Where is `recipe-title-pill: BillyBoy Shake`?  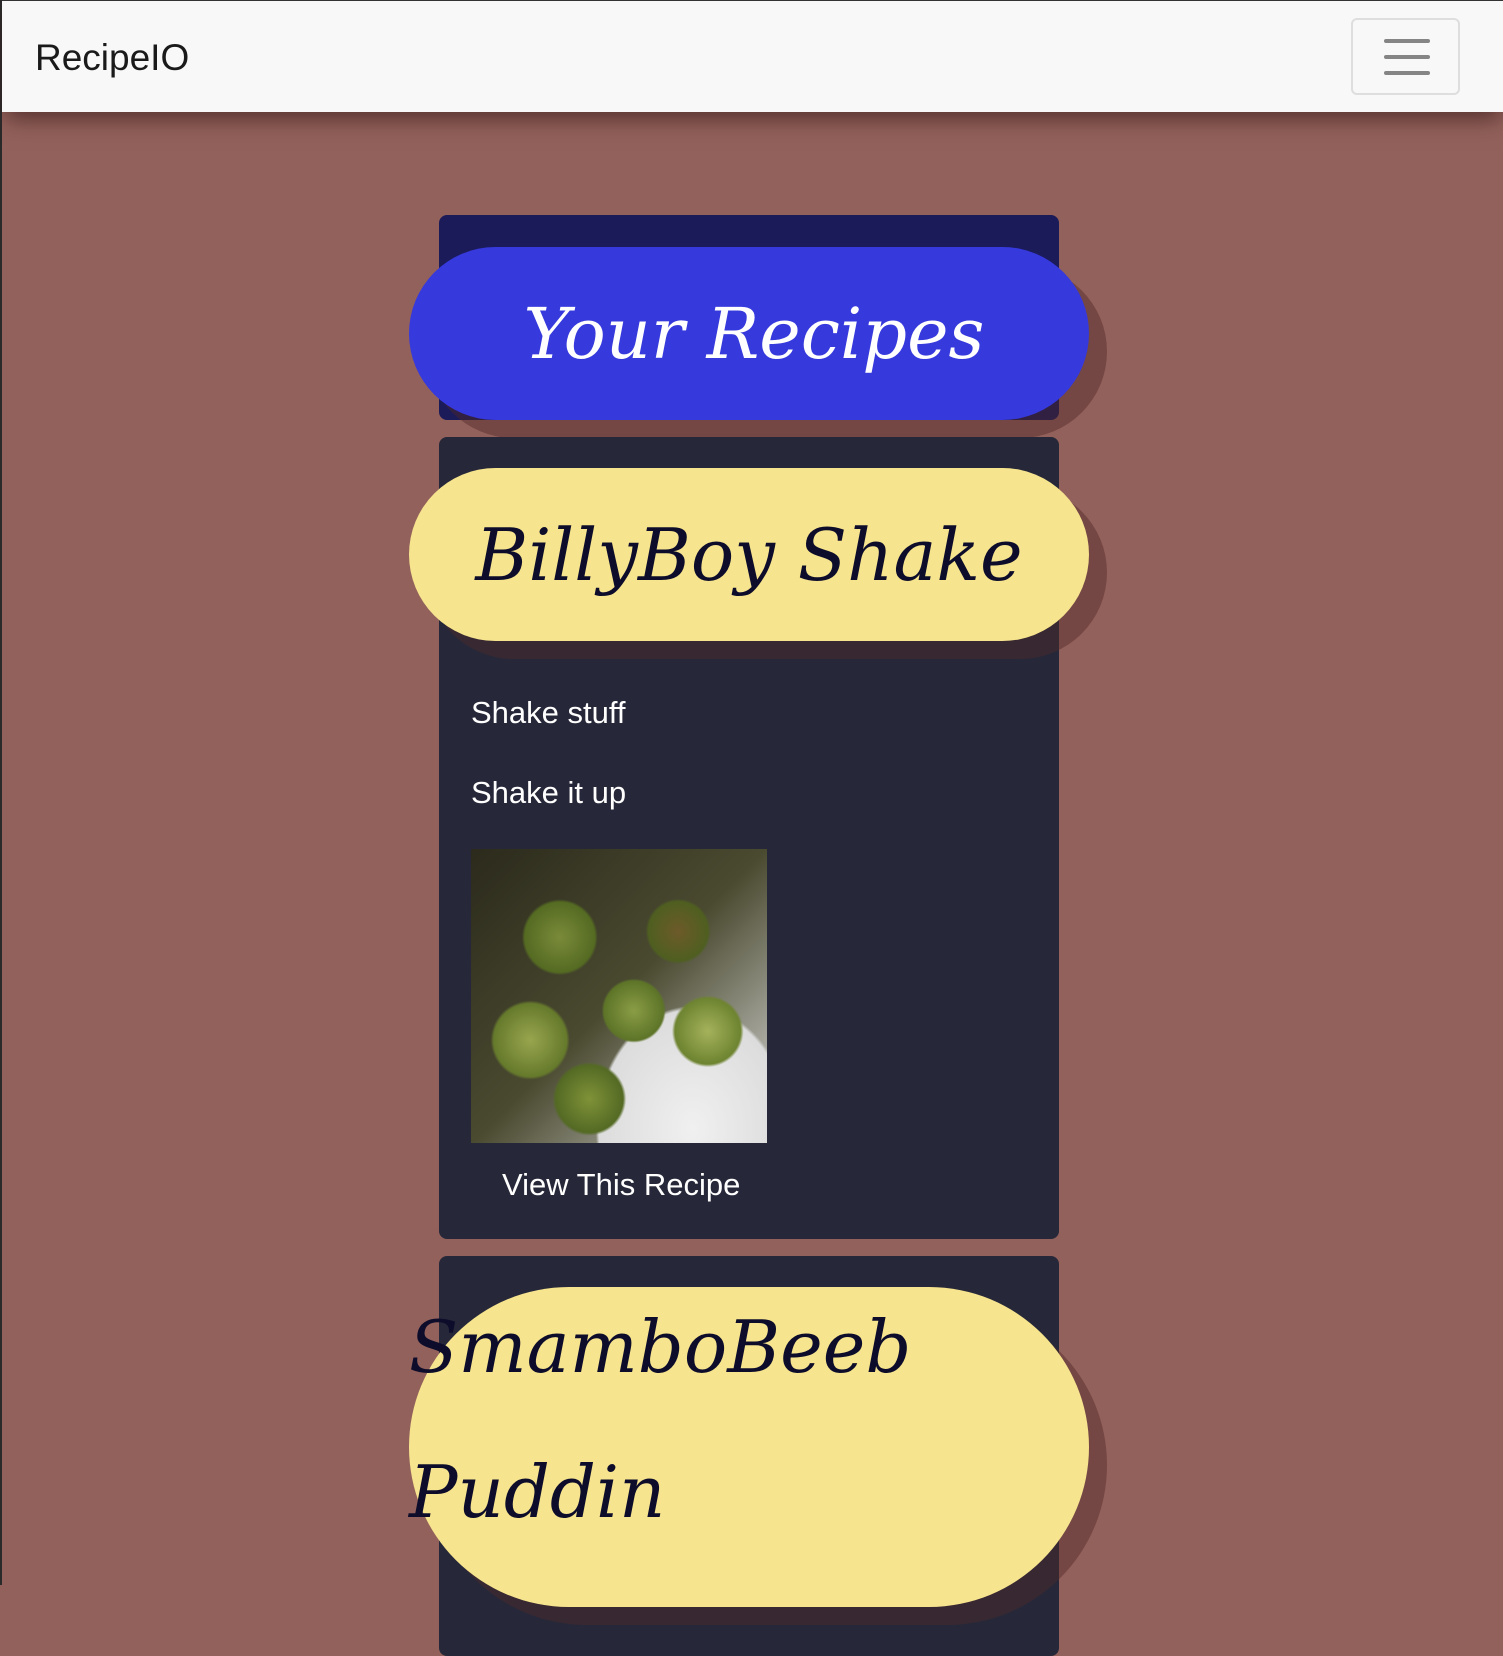
recipe-title-pill: BillyBoy Shake is located at coordinates (749, 554).